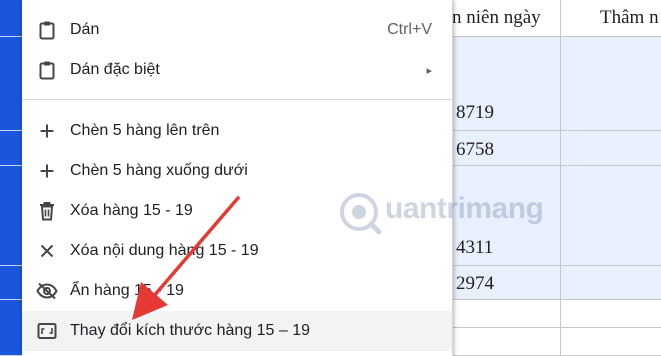 The image size is (661, 356). What do you see at coordinates (475, 149) in the screenshot?
I see `cell-value: 6758` at bounding box center [475, 149].